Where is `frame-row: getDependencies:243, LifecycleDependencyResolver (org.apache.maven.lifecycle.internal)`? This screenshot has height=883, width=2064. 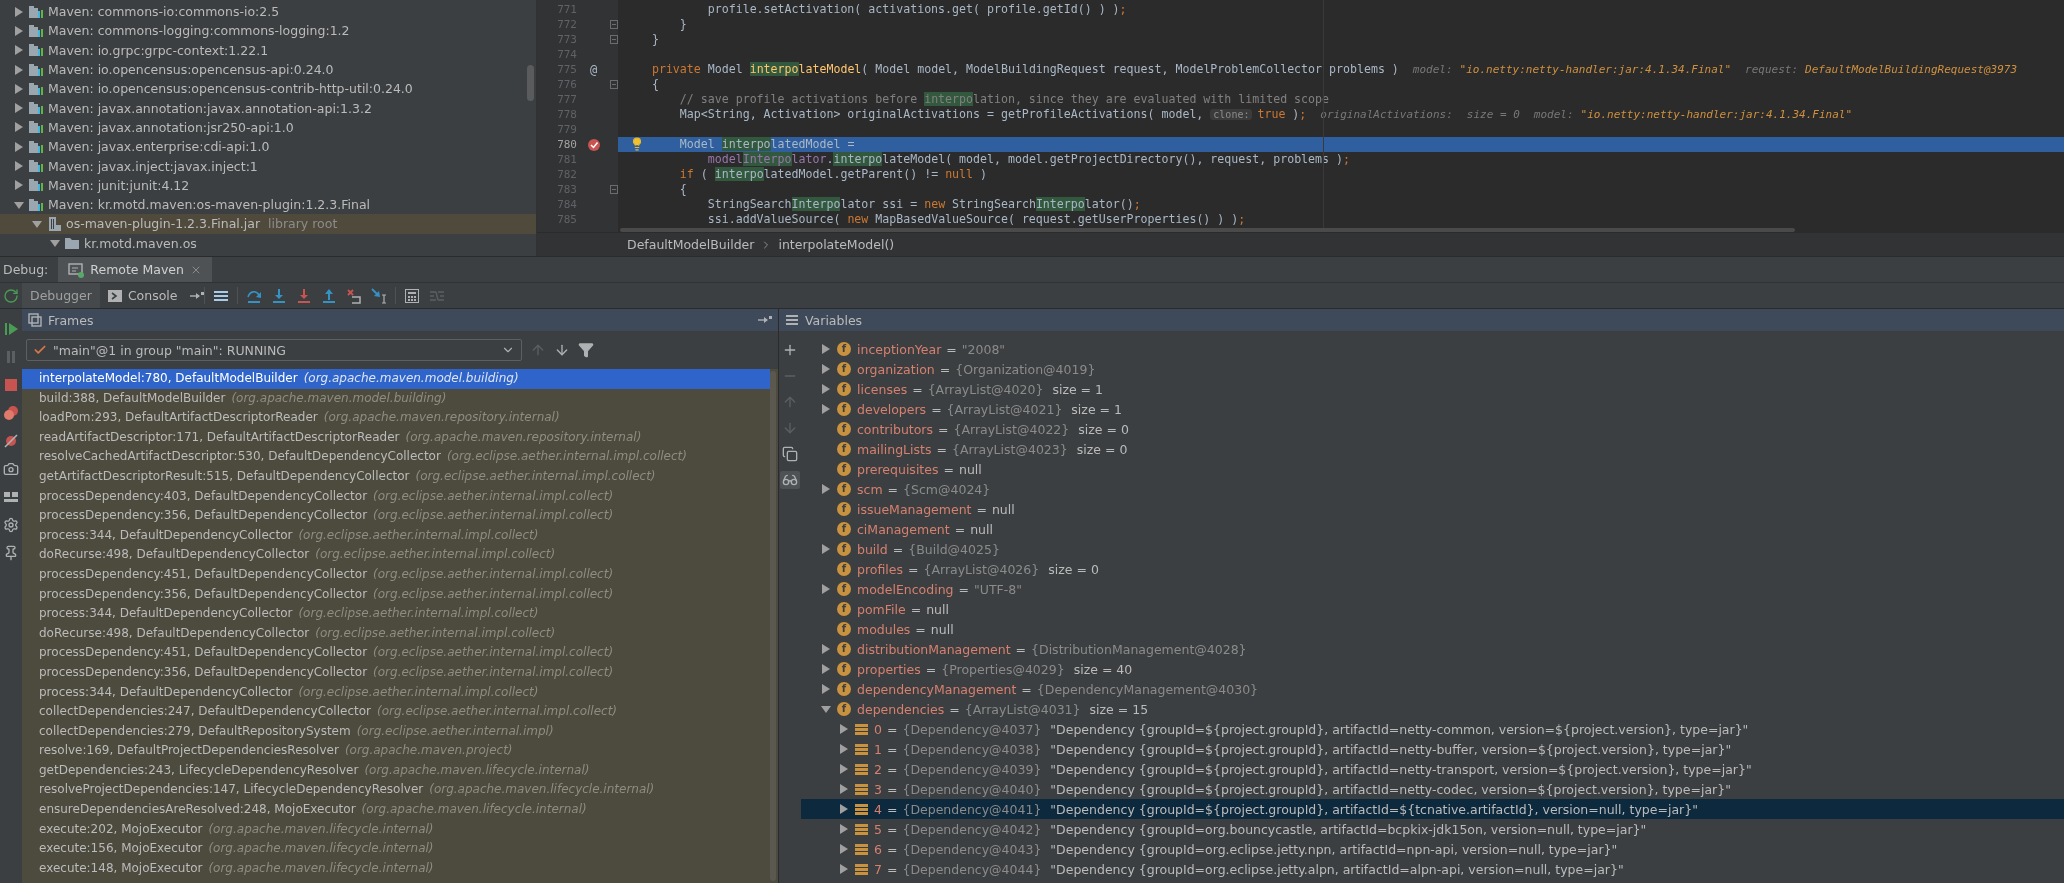 frame-row: getDependencies:243, LifecycleDependencyResolver (org.apache.maven.lifecycle.internal) is located at coordinates (396, 770).